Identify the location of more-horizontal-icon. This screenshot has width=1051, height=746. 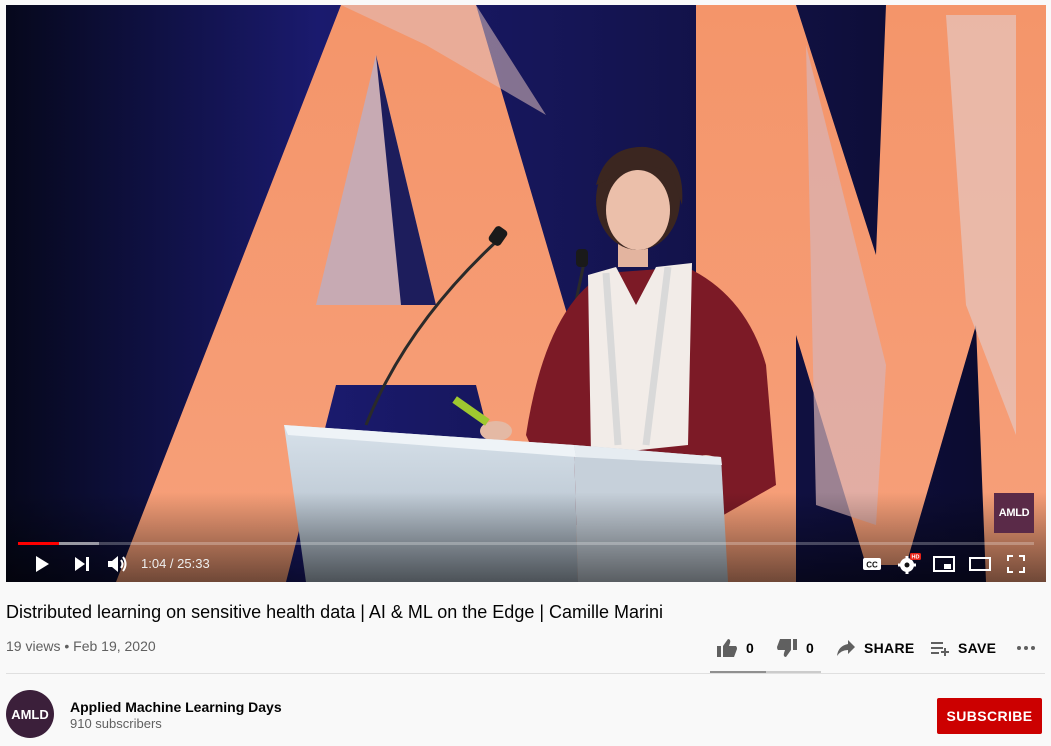
(1026, 648).